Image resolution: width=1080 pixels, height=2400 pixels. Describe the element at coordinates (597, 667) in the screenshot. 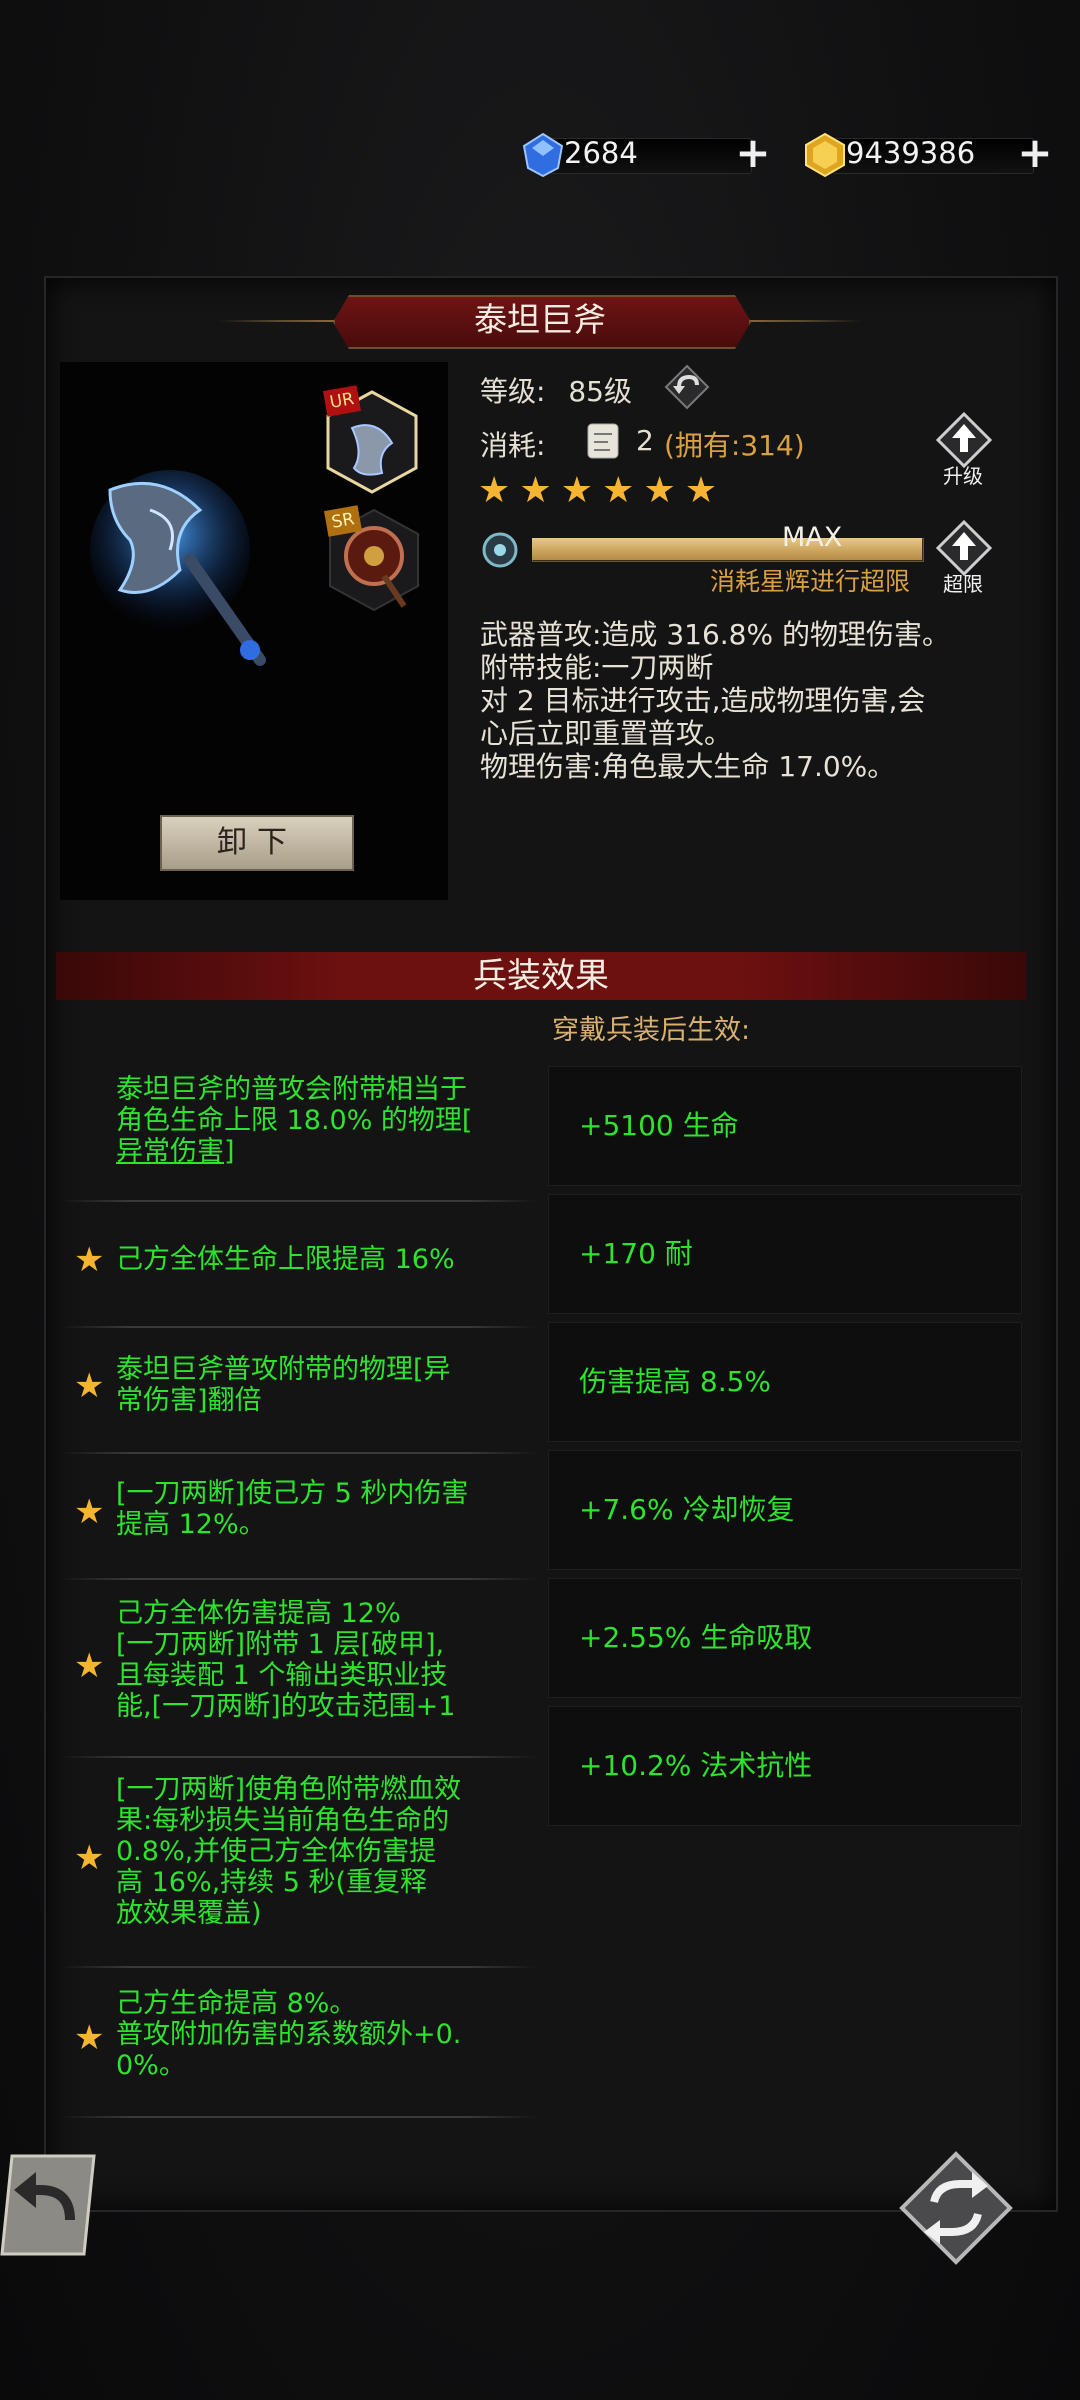

I see `desc-line: 附带技能:一刀两断` at that location.